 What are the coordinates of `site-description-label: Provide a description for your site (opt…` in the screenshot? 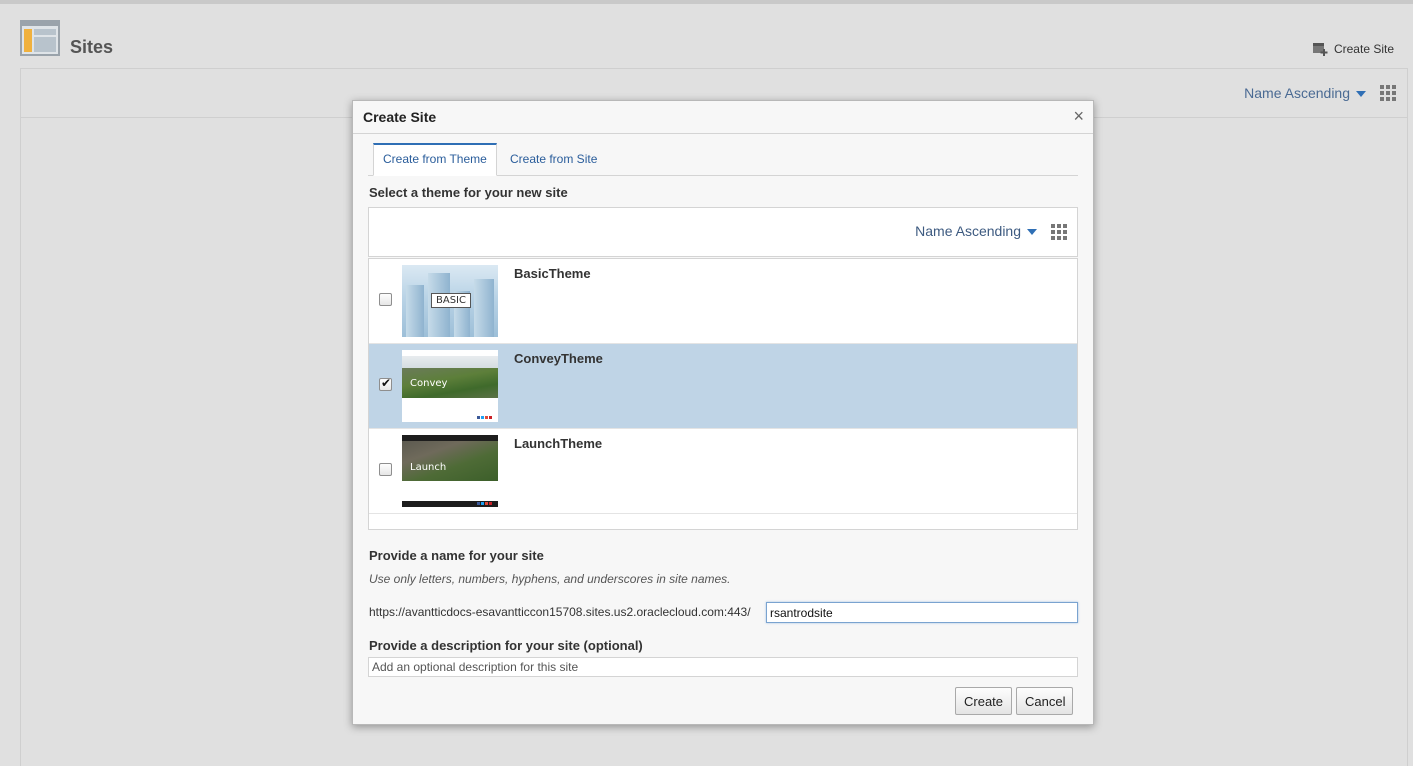 It's located at (506, 645).